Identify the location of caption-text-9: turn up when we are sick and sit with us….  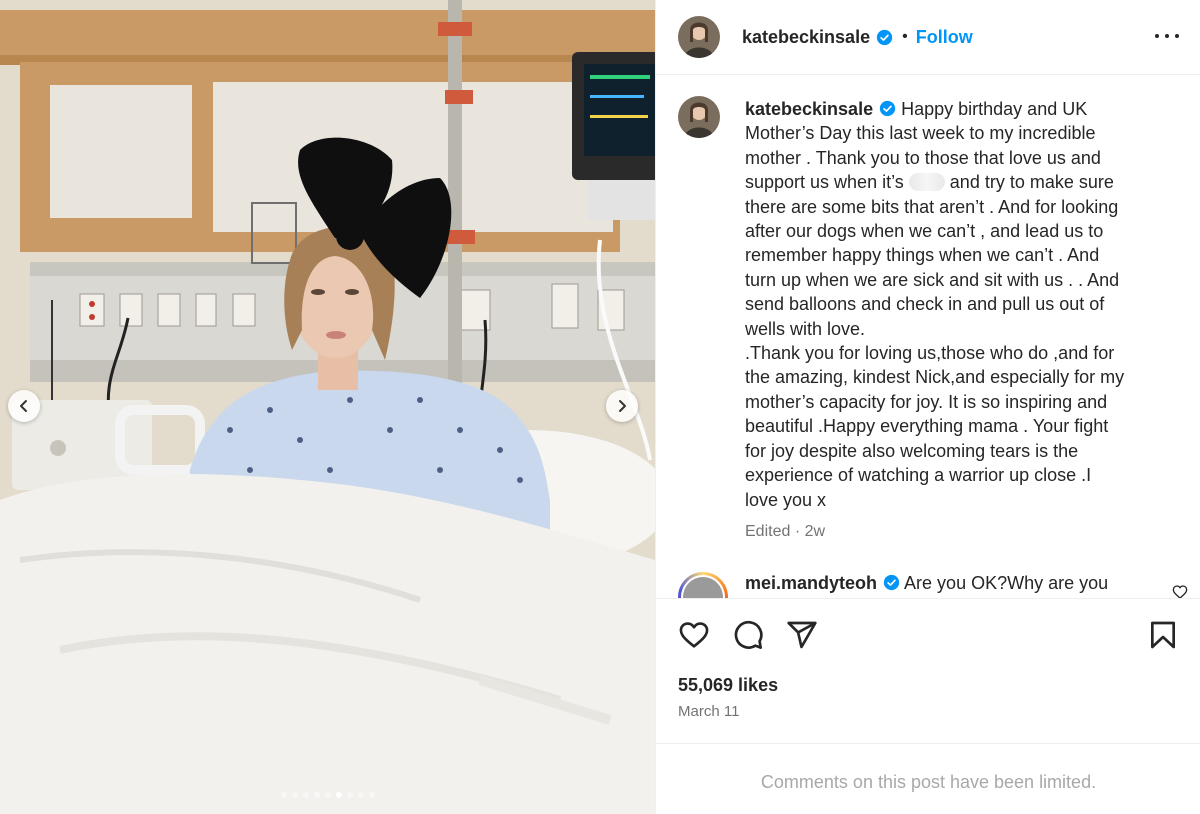
(932, 279).